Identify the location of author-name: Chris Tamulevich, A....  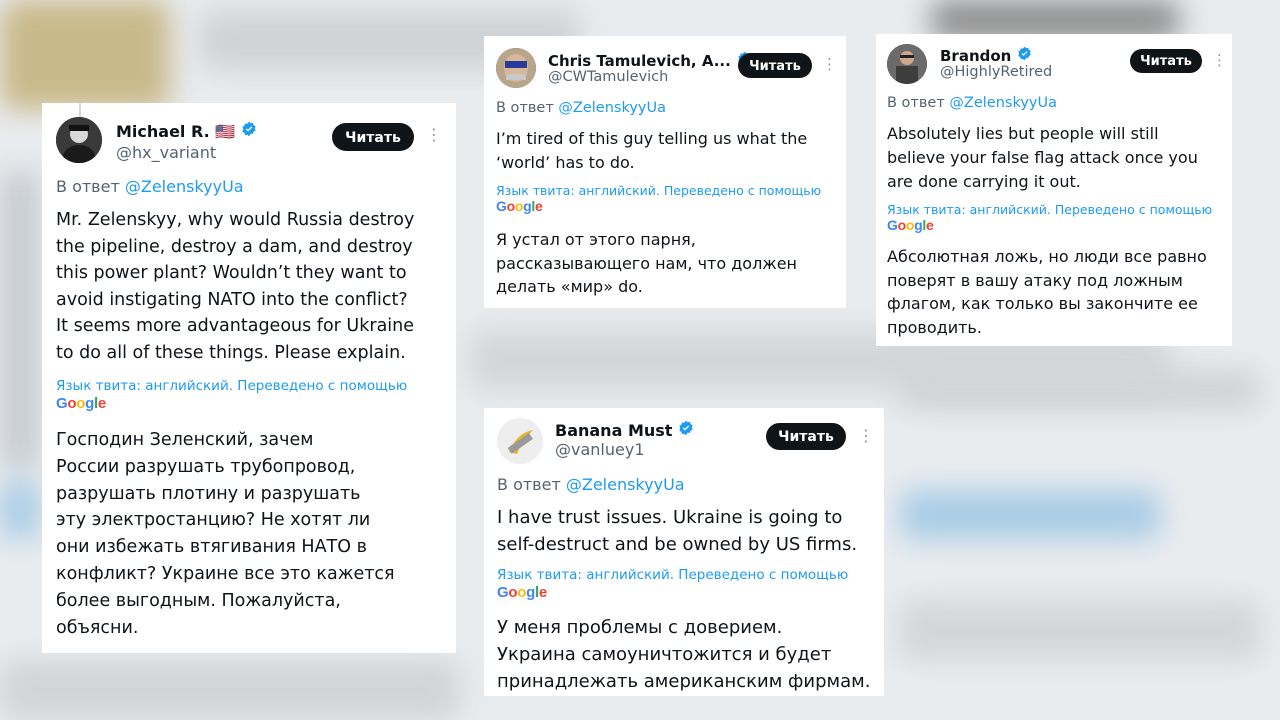
(639, 61).